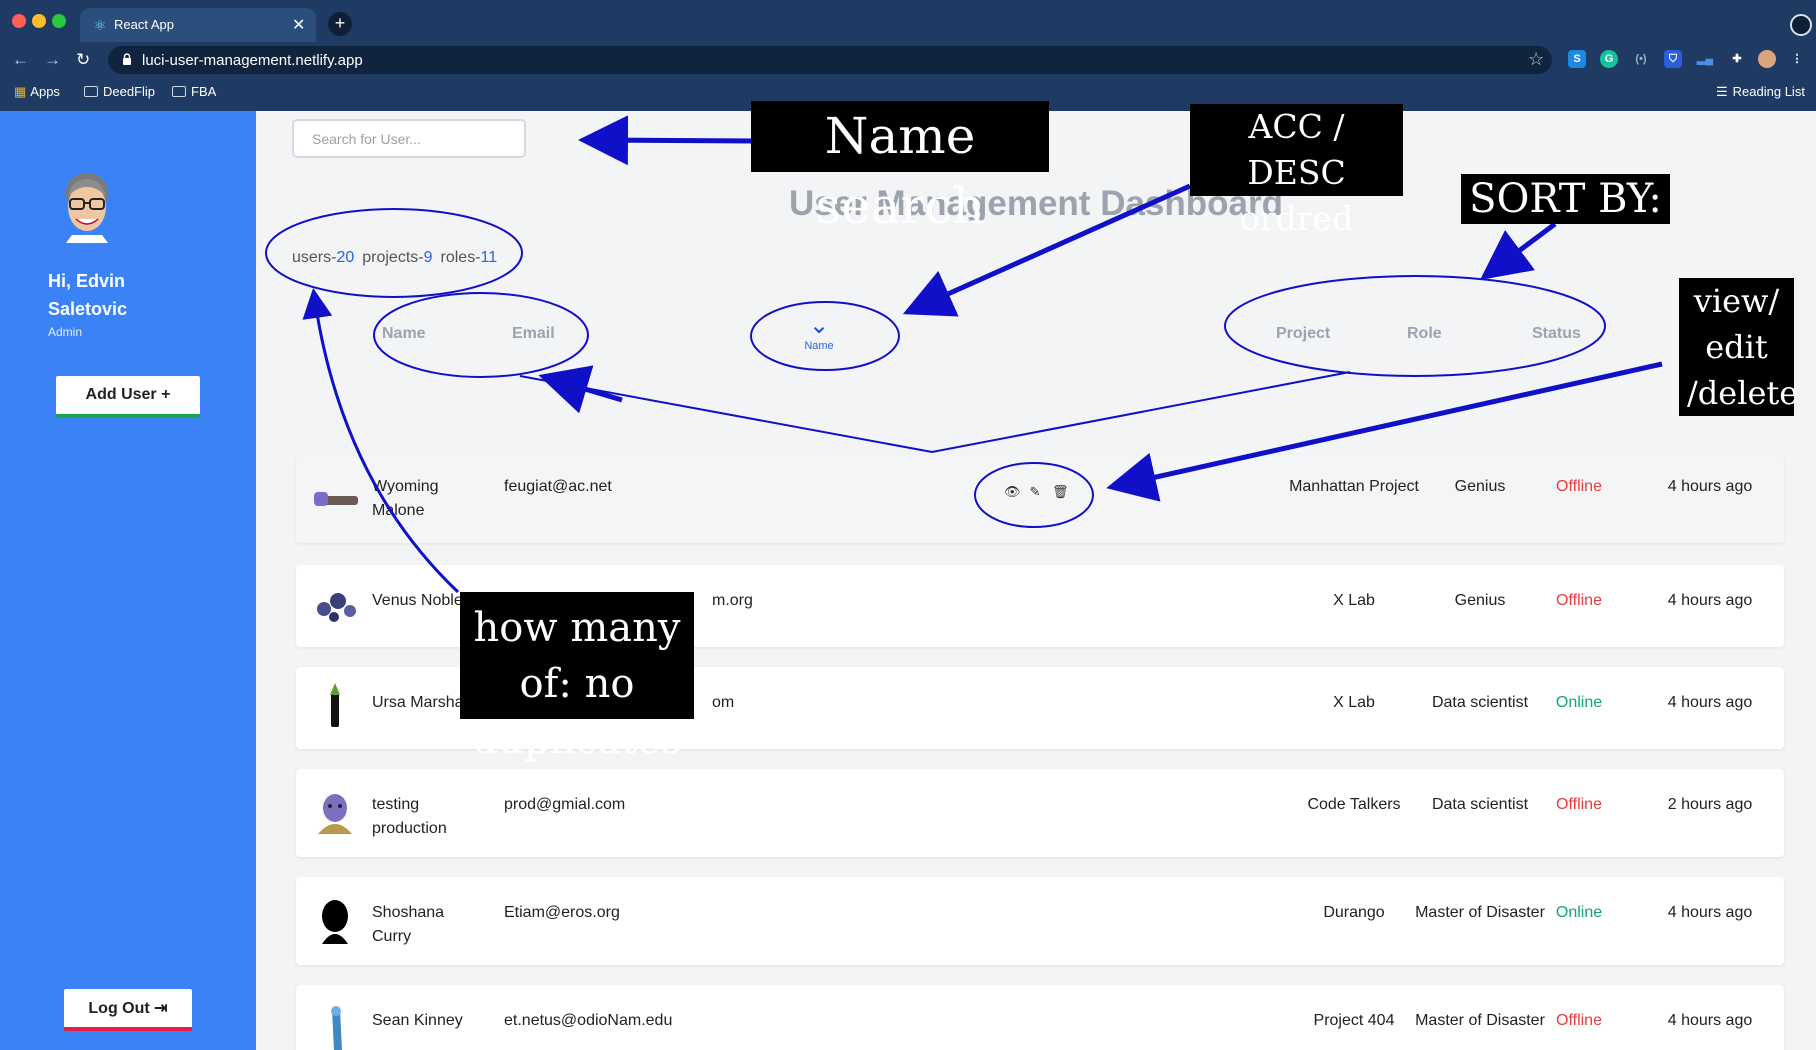  I want to click on edit-icon: ✎, so click(1035, 492).